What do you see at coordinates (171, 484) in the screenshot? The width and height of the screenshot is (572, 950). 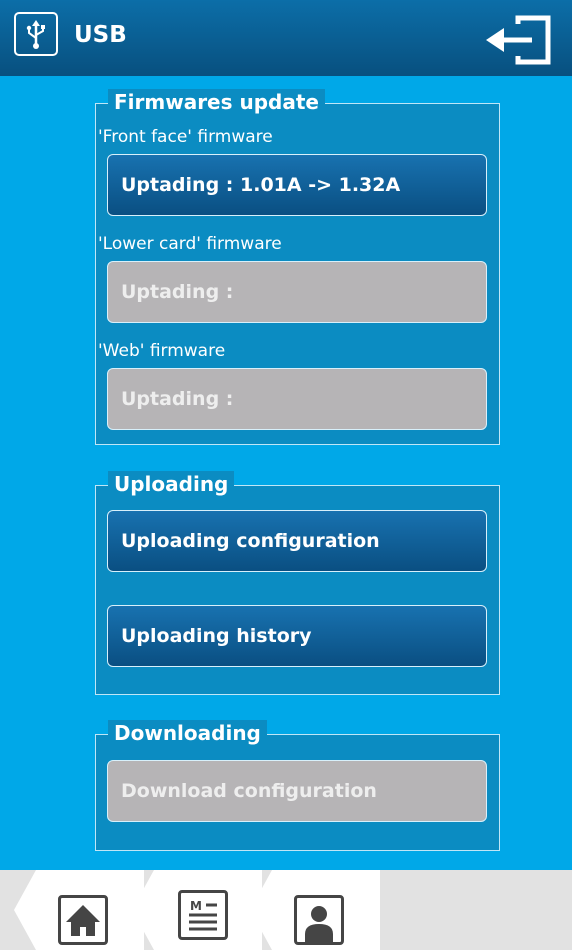 I see `uploading-title: Uploading` at bounding box center [171, 484].